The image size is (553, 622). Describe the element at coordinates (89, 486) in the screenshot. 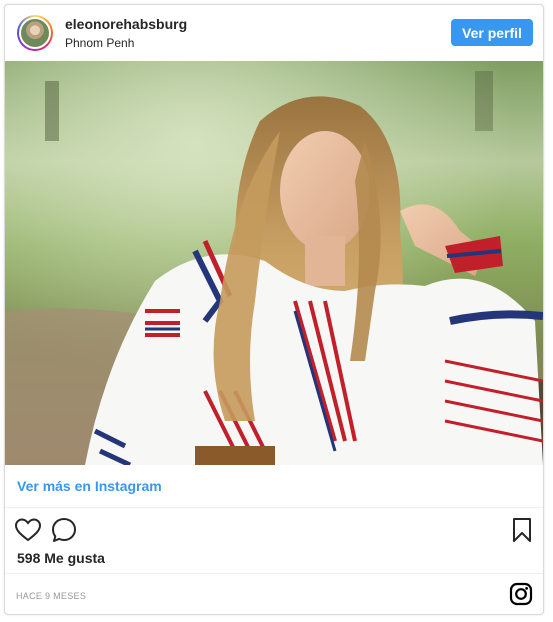

I see `view-more-on-instagram-link: Ver más en Instagram` at that location.